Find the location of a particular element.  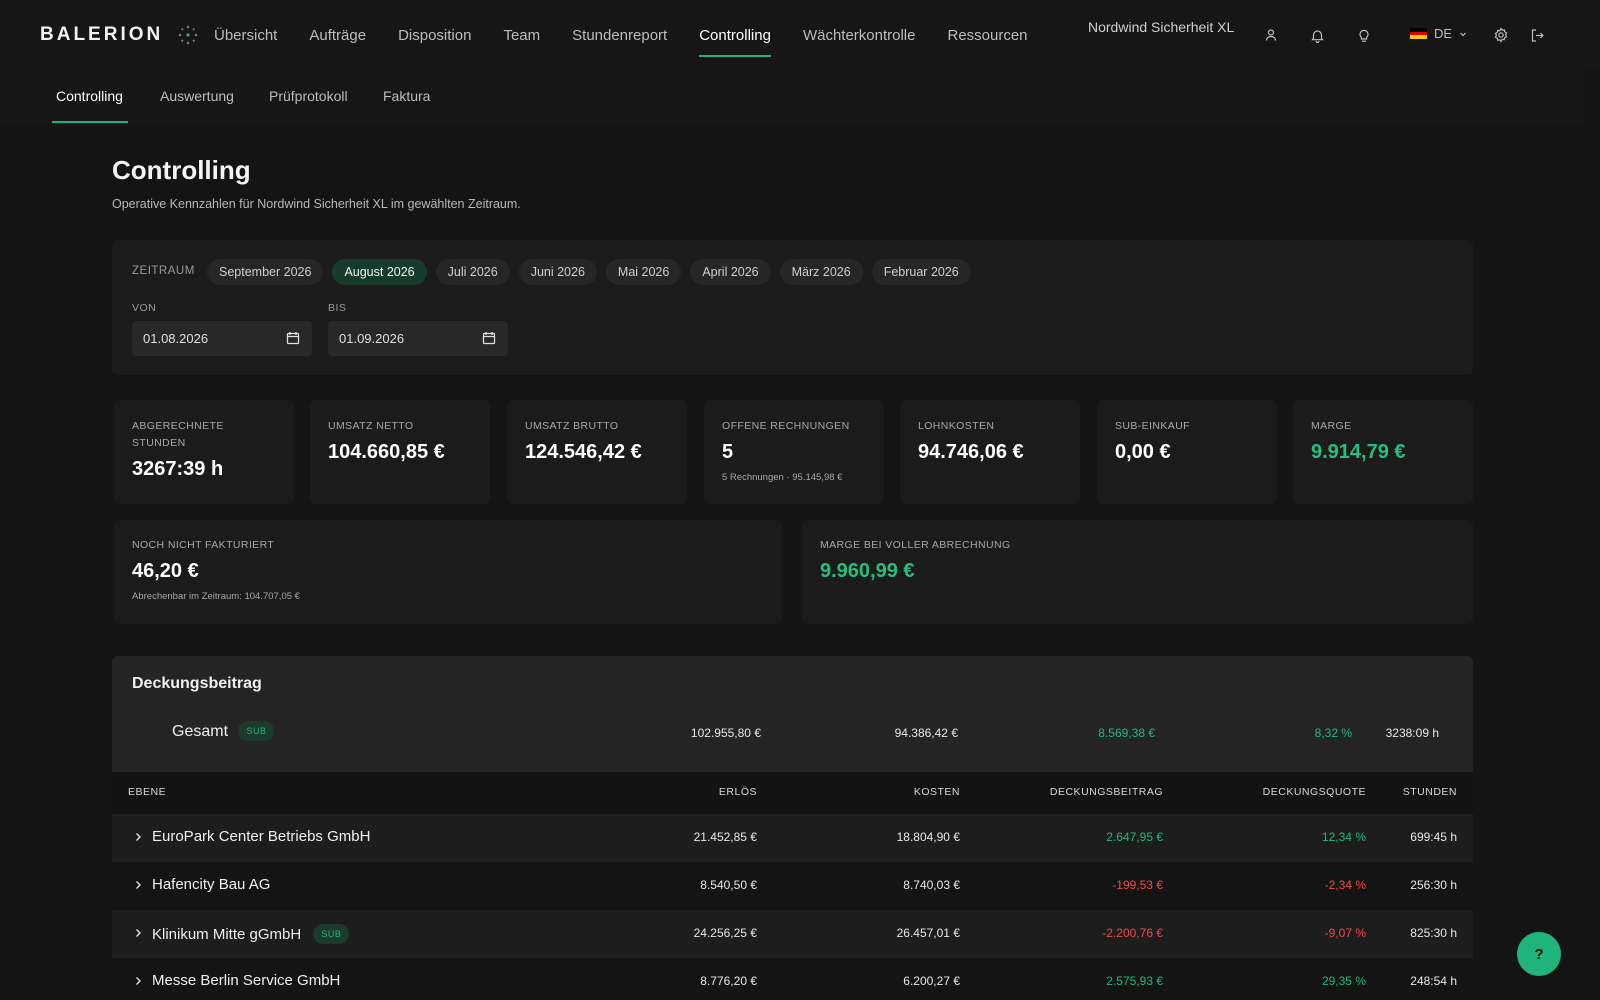

column-header-kosten: KOSTEN is located at coordinates (937, 792).